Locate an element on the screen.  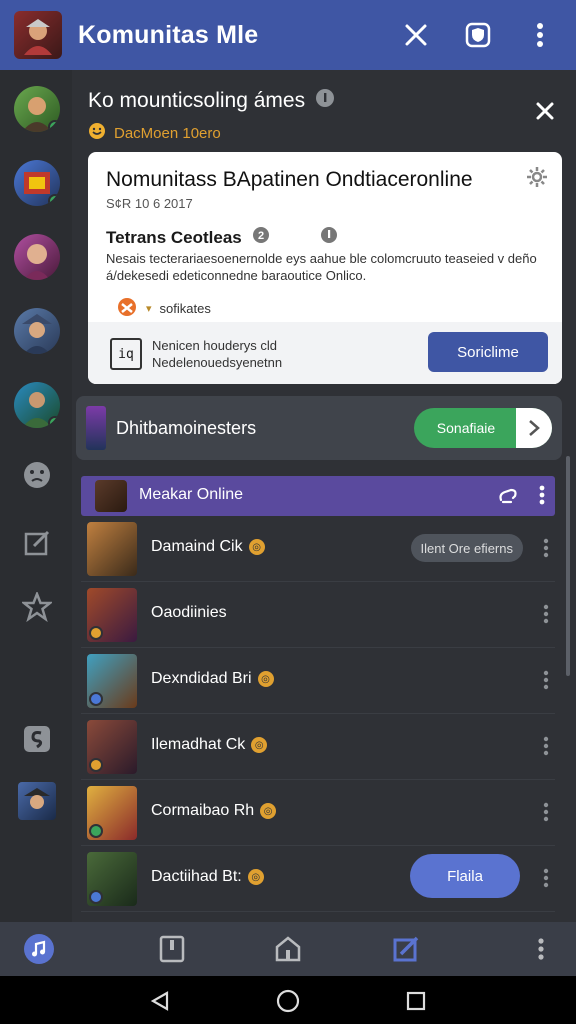
svg-text: 2 is located at coordinates (261, 236).